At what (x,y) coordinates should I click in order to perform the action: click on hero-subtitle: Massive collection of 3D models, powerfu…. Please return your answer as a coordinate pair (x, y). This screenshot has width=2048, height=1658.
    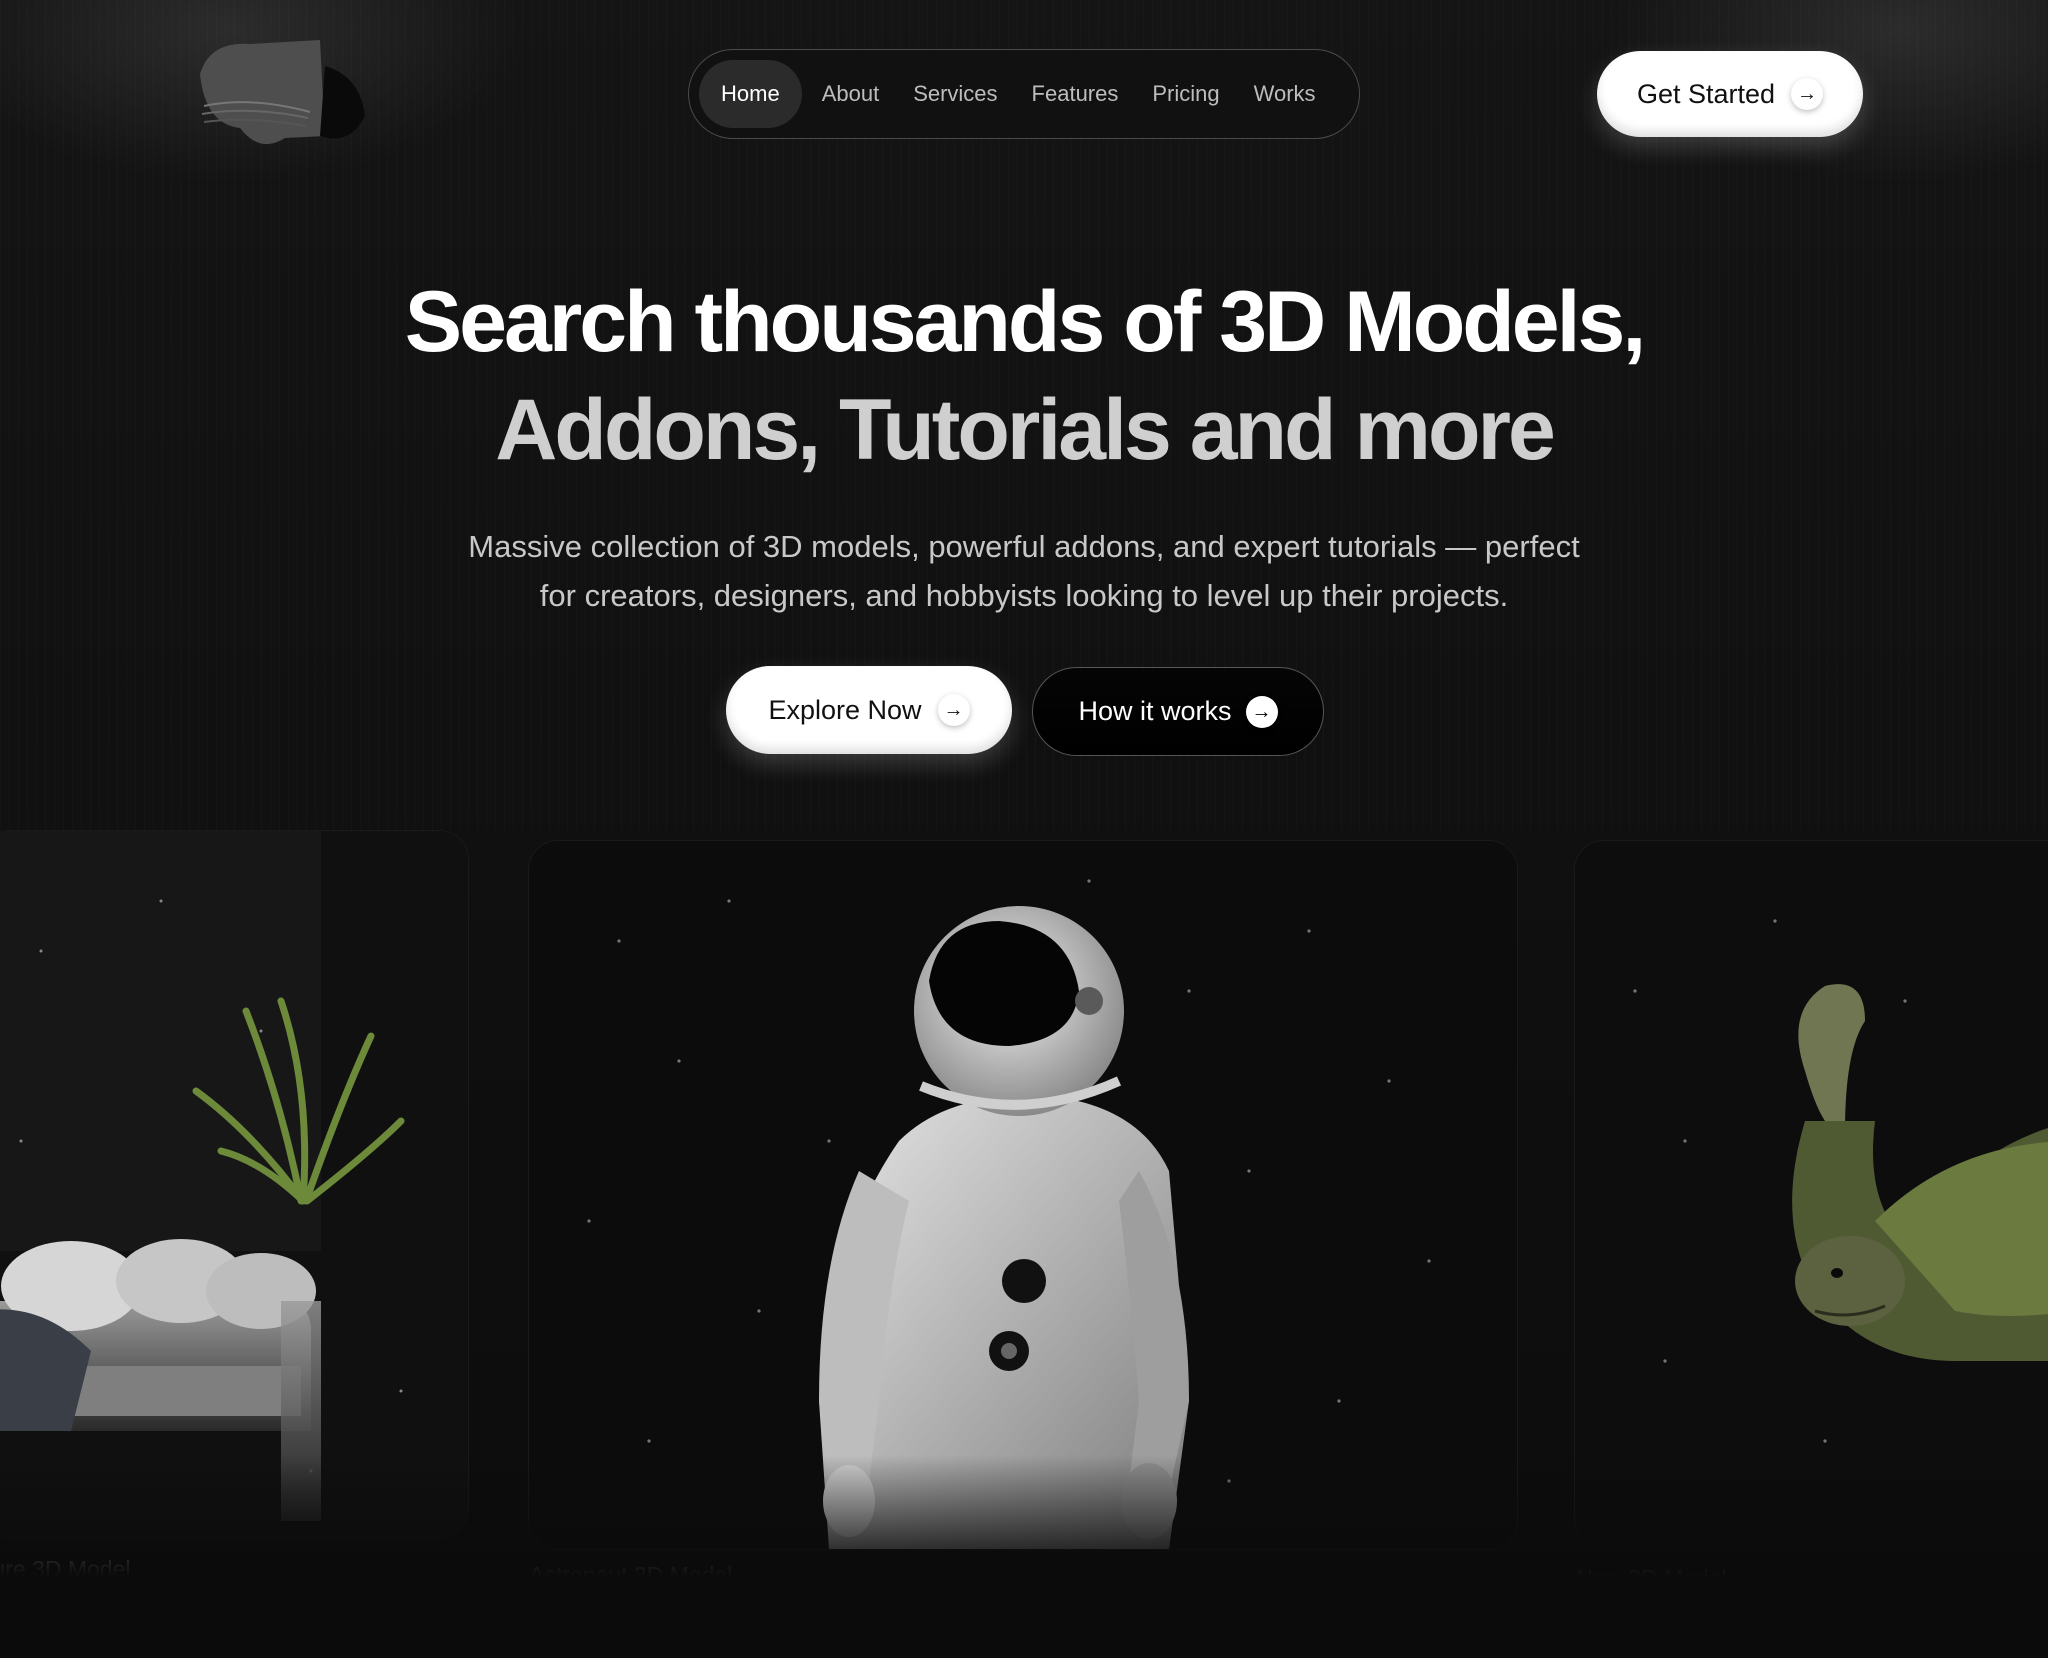
    Looking at the image, I should click on (1024, 571).